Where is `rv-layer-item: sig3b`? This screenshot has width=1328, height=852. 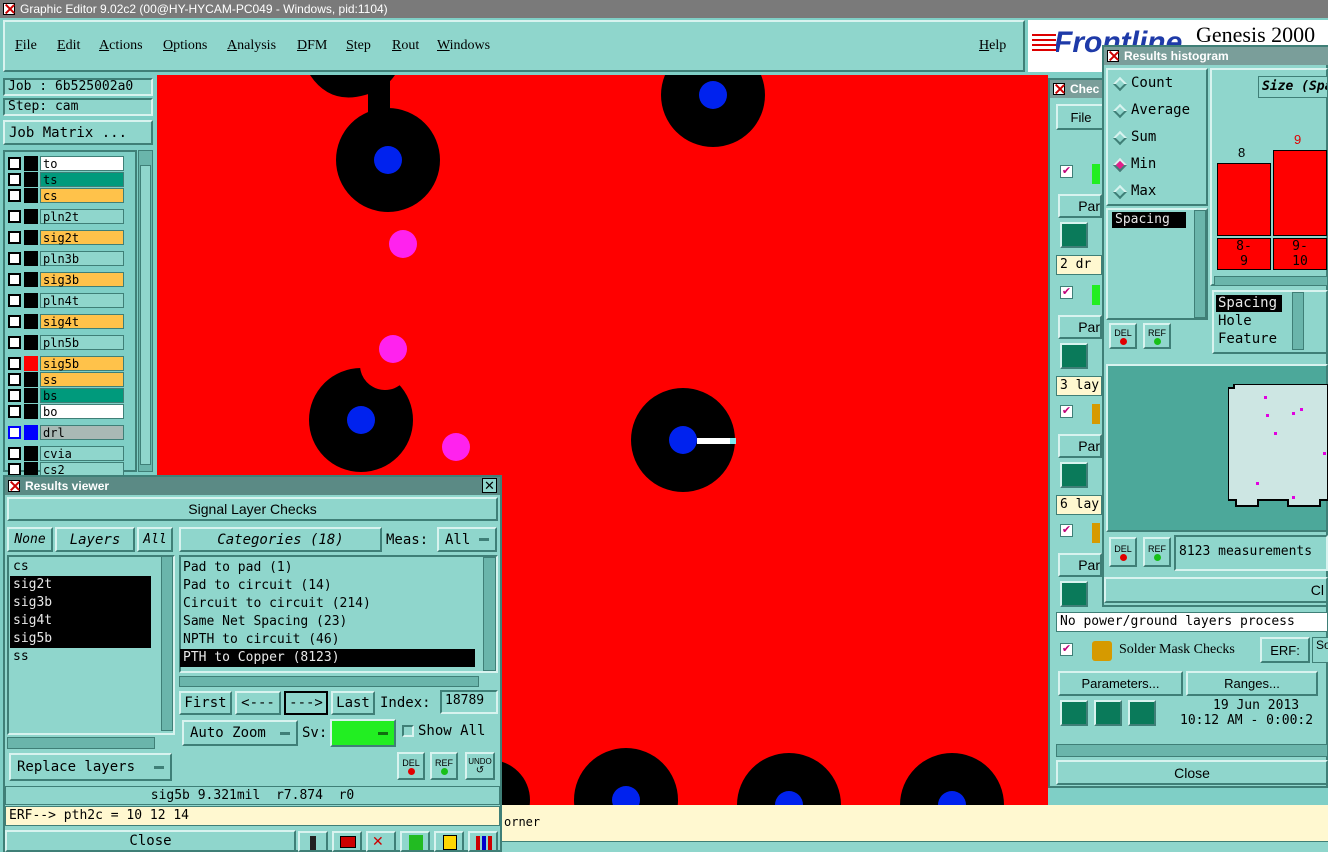
rv-layer-item: sig3b is located at coordinates (80, 603).